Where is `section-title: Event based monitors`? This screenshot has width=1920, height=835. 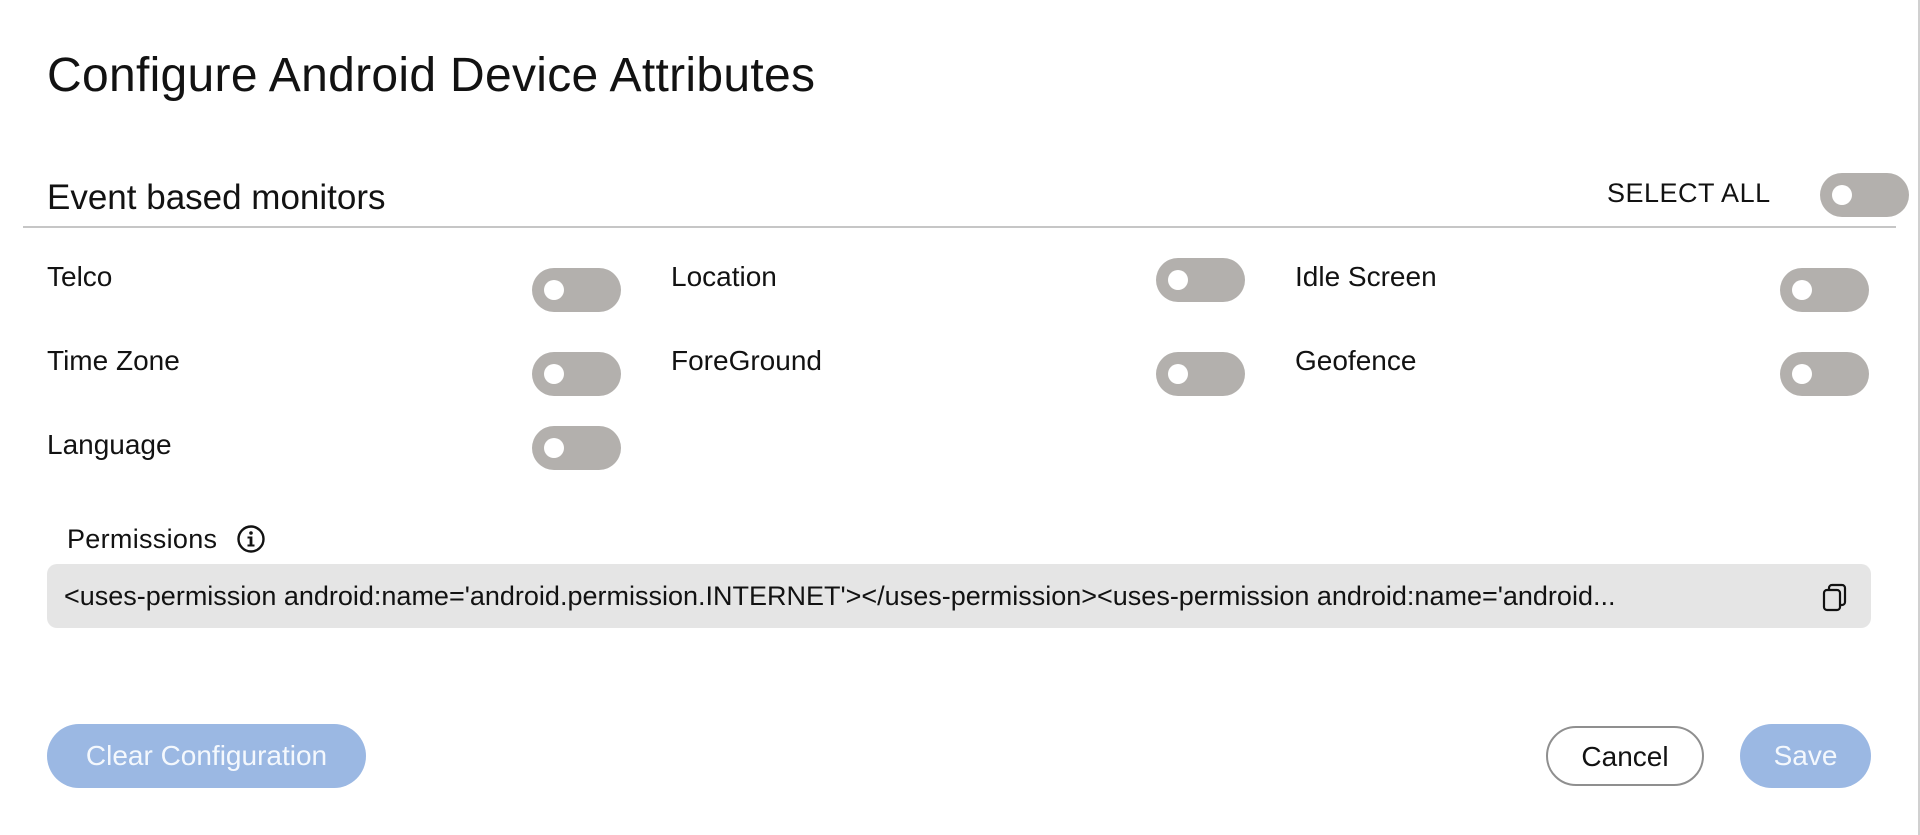 section-title: Event based monitors is located at coordinates (216, 197).